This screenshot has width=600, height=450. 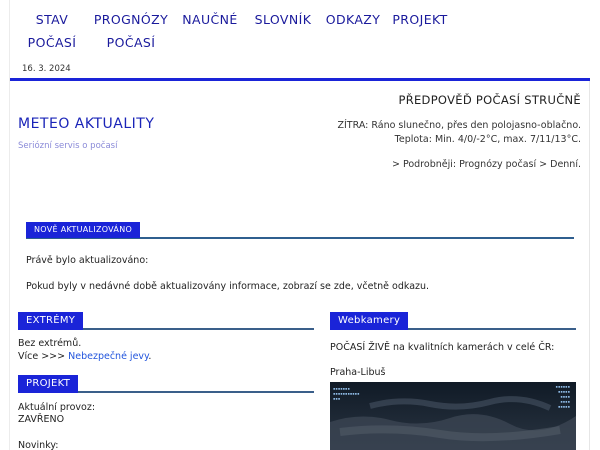 What do you see at coordinates (83, 230) in the screenshot?
I see `updated-tag: NOVĚ AKTUALIZOVÁNO` at bounding box center [83, 230].